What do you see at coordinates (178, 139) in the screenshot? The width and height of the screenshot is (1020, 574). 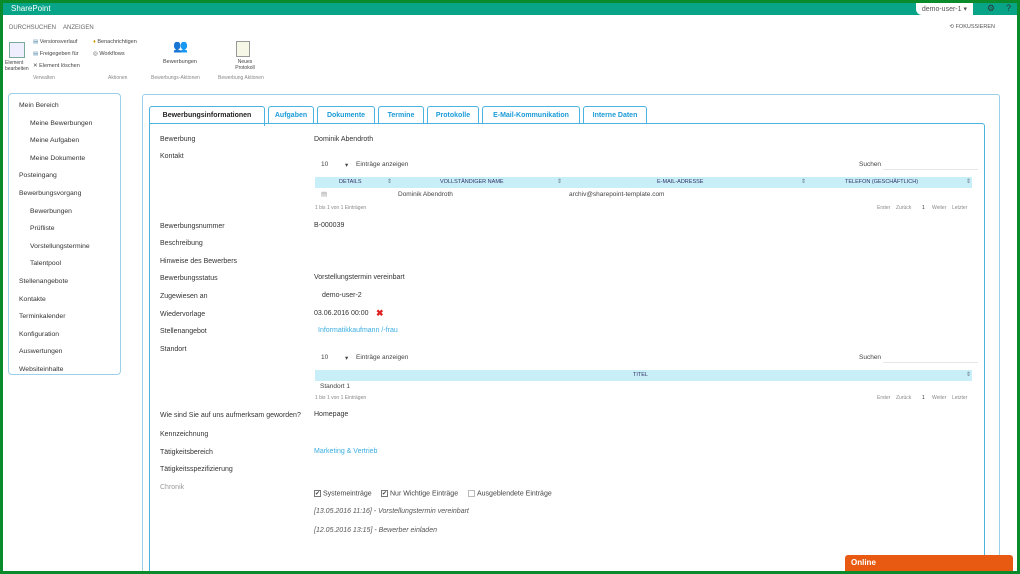 I see `field-label-bewerbung: Bewerbung` at bounding box center [178, 139].